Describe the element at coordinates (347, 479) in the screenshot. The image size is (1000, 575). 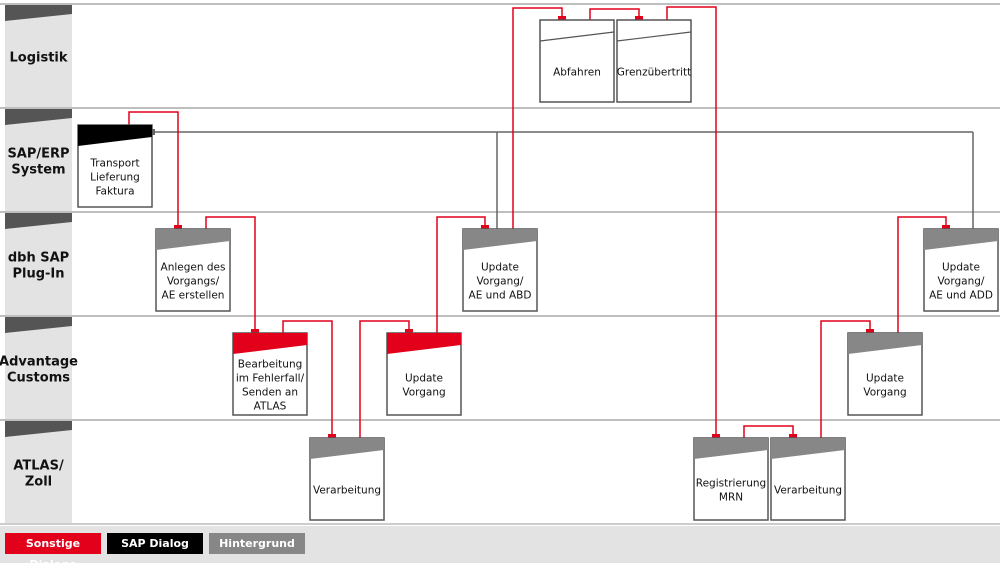
I see `process-box-verarbeitung-1: Verarbeitung` at that location.